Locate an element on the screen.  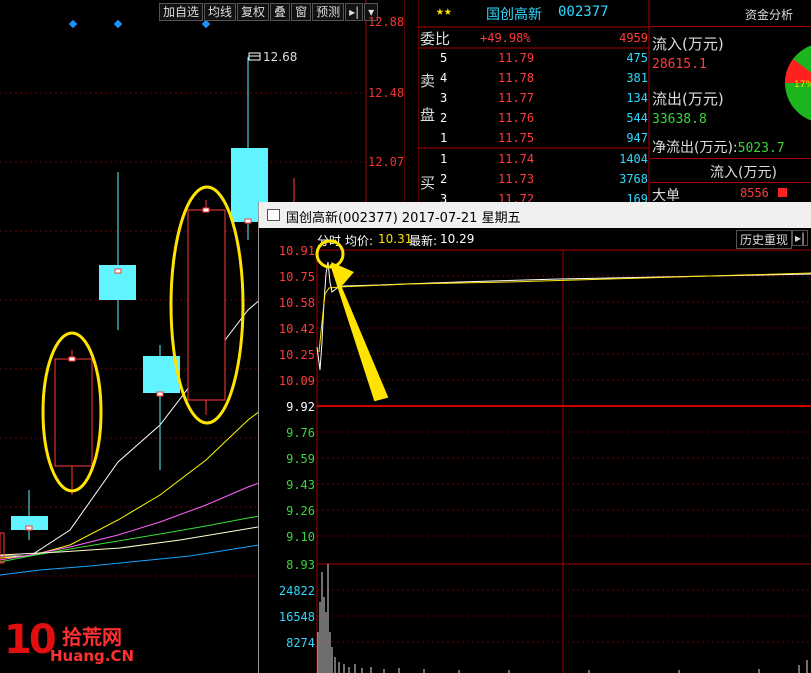
price-axis-label: 9.92 is located at coordinates (300, 407).